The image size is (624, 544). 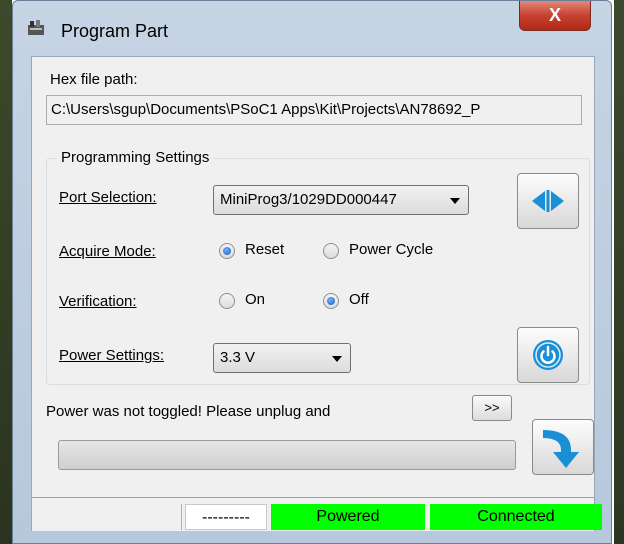 What do you see at coordinates (282, 358) in the screenshot?
I see `power-settings-dropdown: 3.3 V` at bounding box center [282, 358].